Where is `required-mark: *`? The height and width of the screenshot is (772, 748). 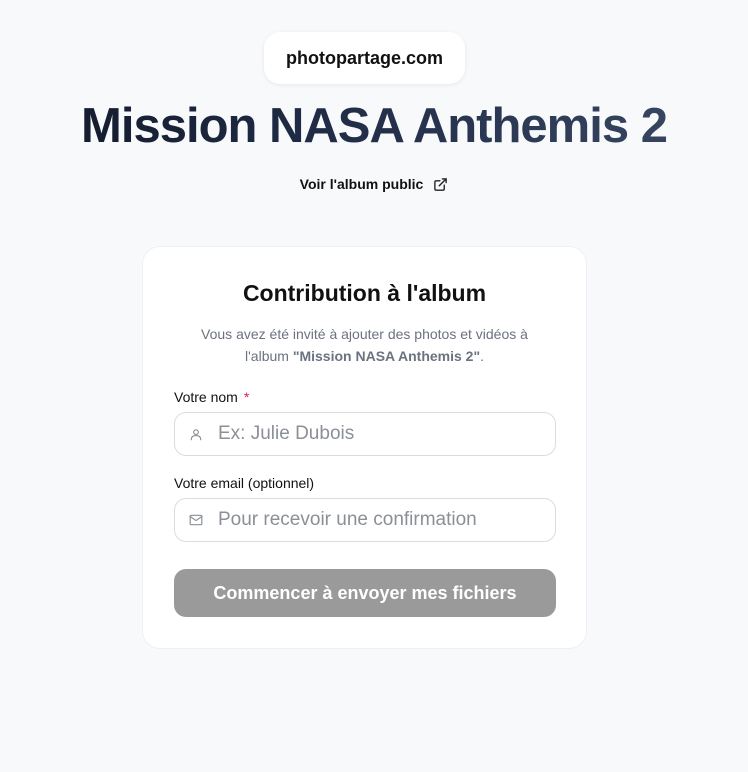
required-mark: * is located at coordinates (246, 397).